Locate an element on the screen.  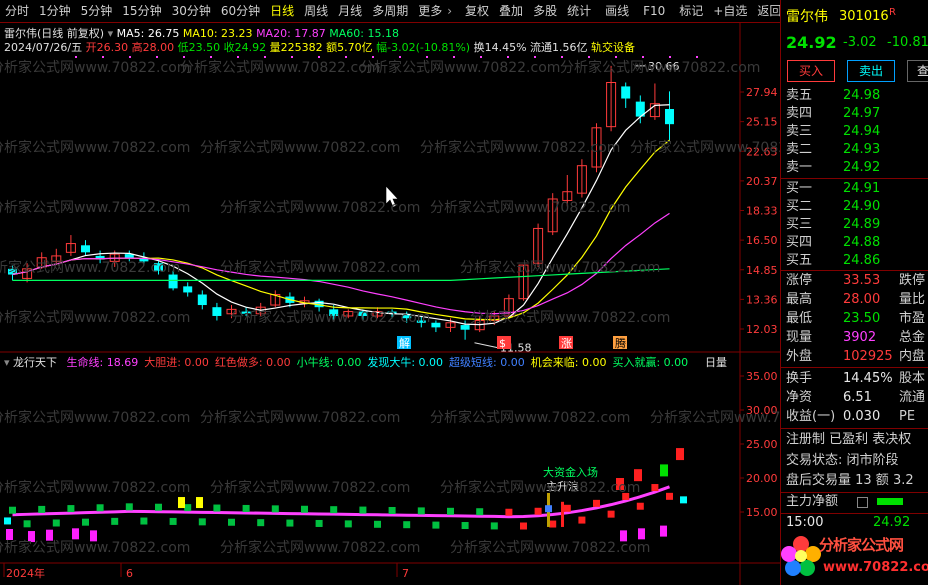
toolbar-item: 标记 is located at coordinates (691, 11).